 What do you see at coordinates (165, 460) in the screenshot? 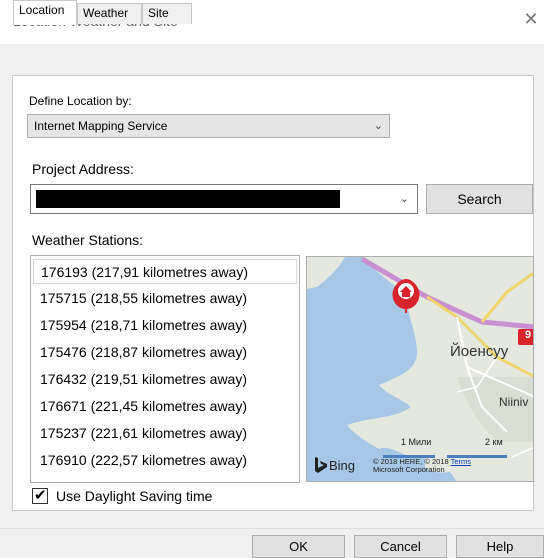
I see `list-item: 176910 (222,57 kilometres away)` at bounding box center [165, 460].